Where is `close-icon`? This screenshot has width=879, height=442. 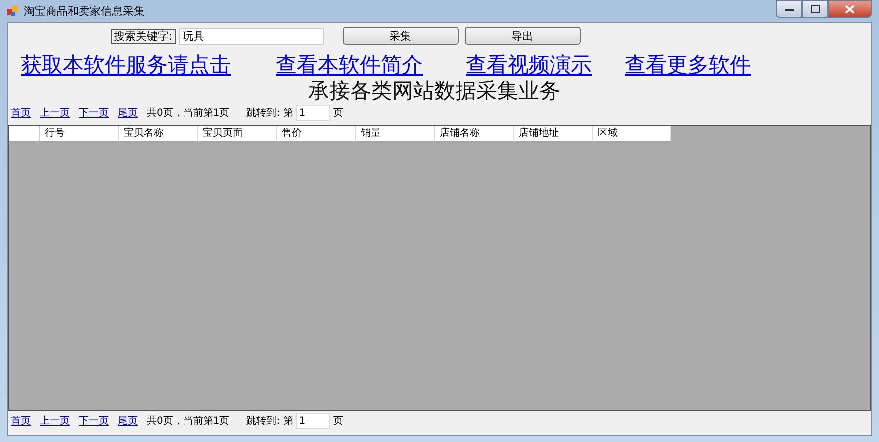 close-icon is located at coordinates (850, 9).